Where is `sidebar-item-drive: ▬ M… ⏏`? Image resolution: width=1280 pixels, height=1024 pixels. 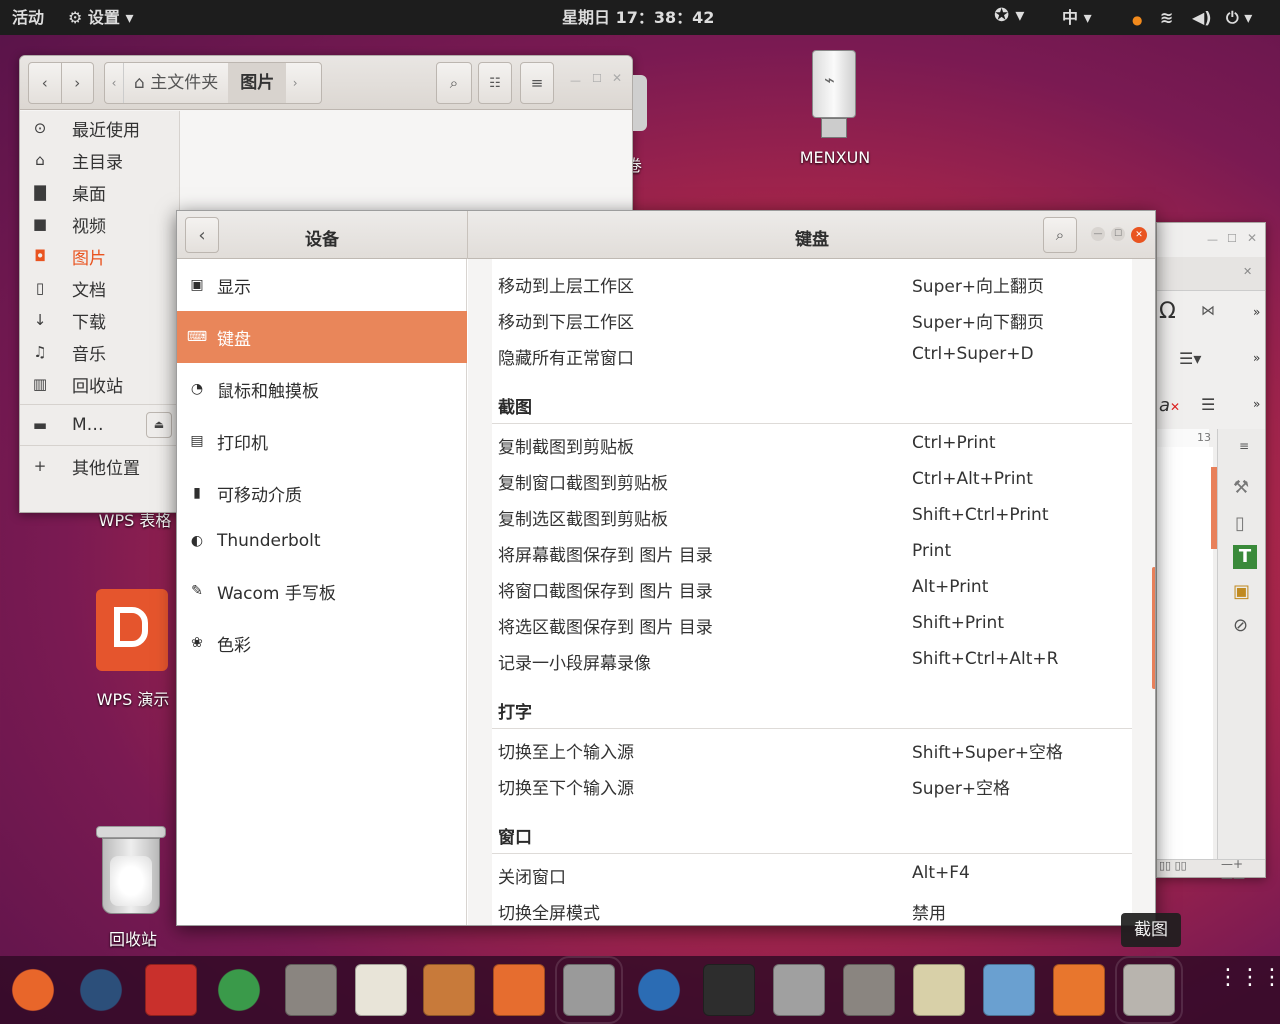 sidebar-item-drive: ▬ M… ⏏ is located at coordinates (100, 425).